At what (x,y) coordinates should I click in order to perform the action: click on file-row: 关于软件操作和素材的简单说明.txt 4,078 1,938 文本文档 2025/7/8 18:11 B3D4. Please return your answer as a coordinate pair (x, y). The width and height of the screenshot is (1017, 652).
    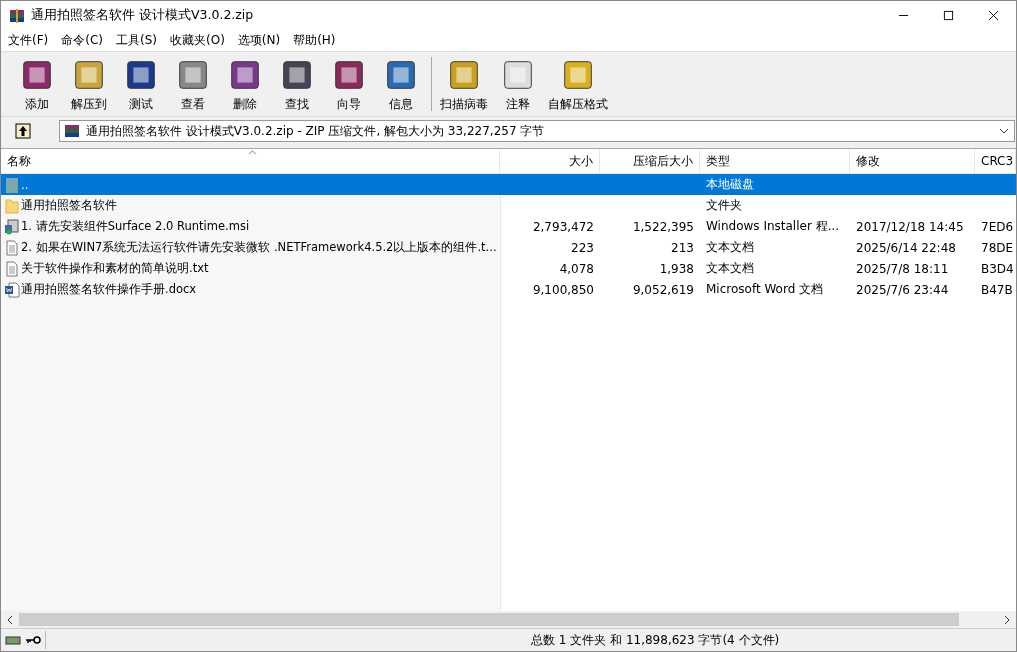
    Looking at the image, I should click on (508, 268).